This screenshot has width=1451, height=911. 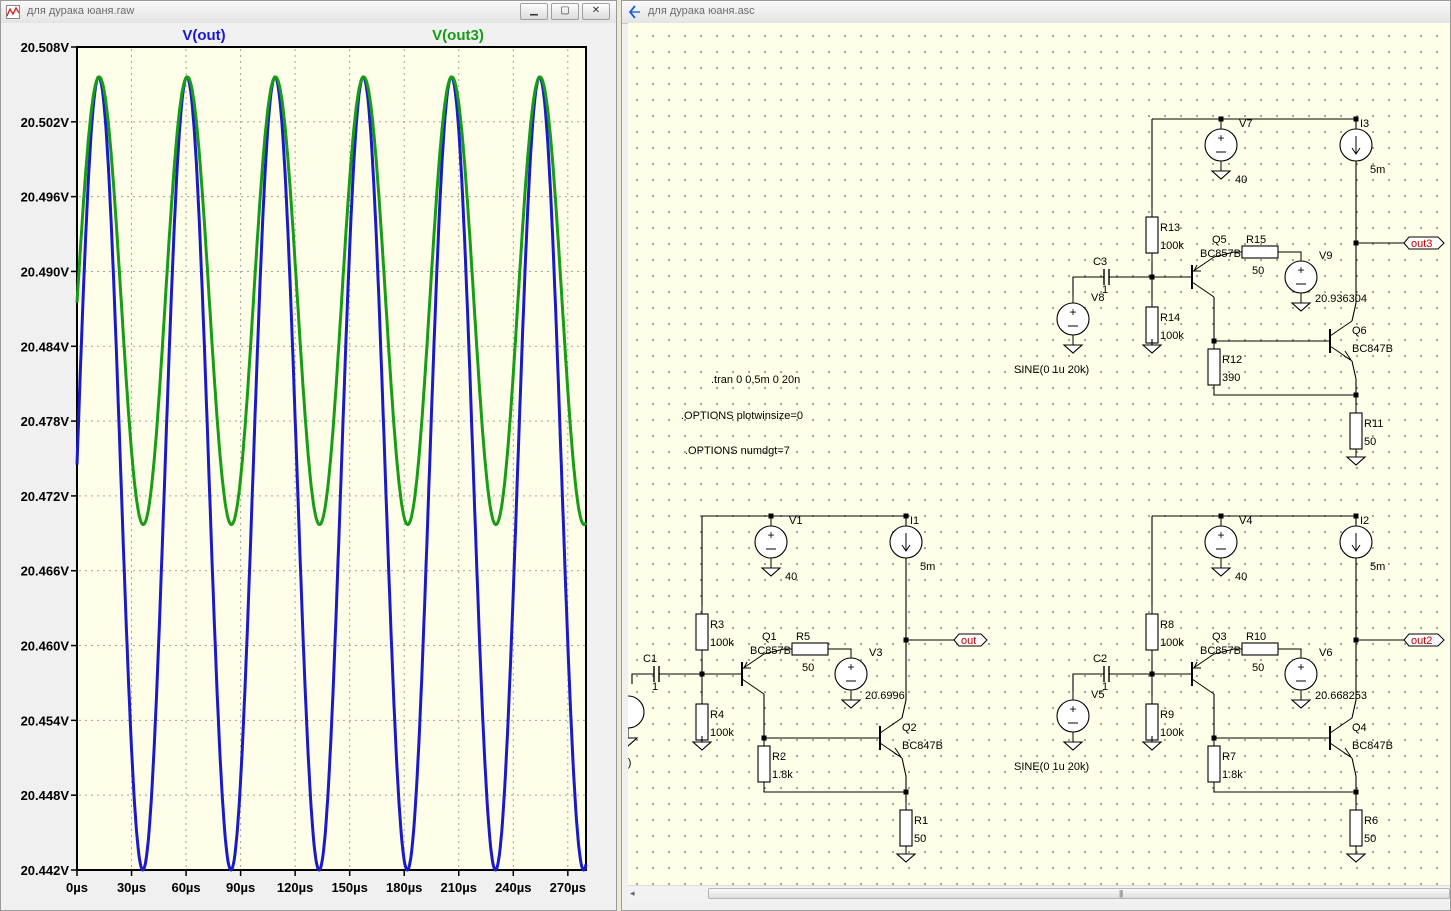 I want to click on schematic-titlebar: для дурака юаня.asc, so click(x=1036, y=12).